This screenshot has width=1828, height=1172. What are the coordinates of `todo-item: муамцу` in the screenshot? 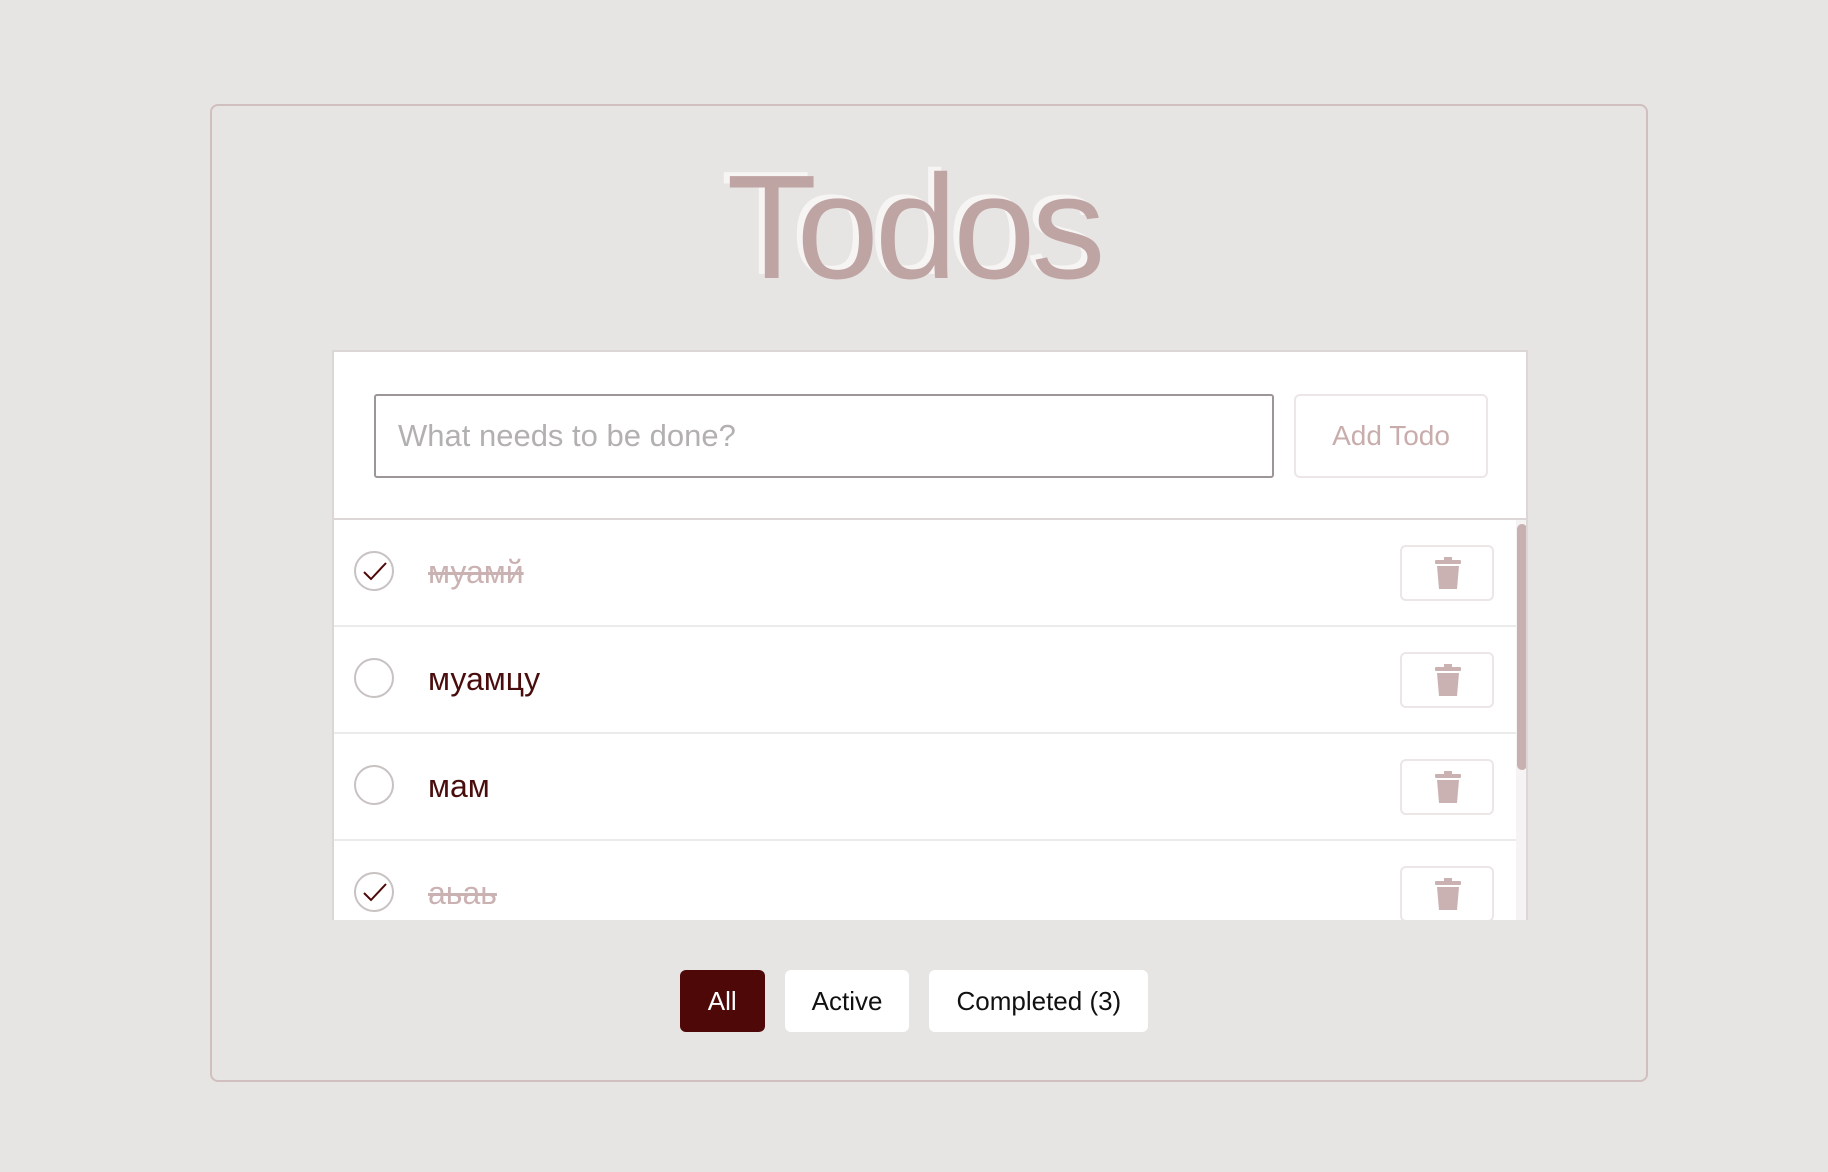 It's located at (925, 680).